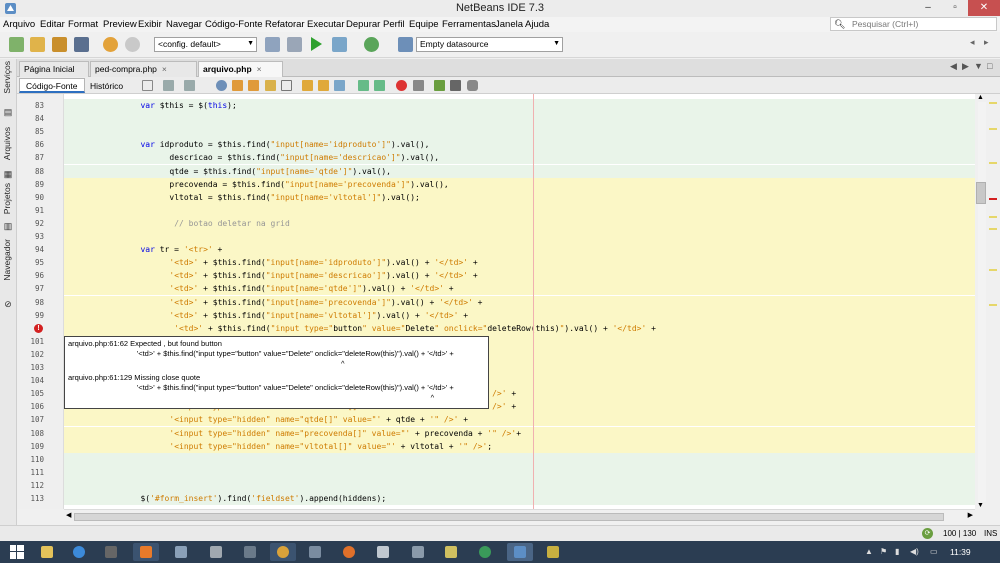 The image size is (1000, 563). Describe the element at coordinates (405, 44) in the screenshot. I see `datasource-icon` at that location.